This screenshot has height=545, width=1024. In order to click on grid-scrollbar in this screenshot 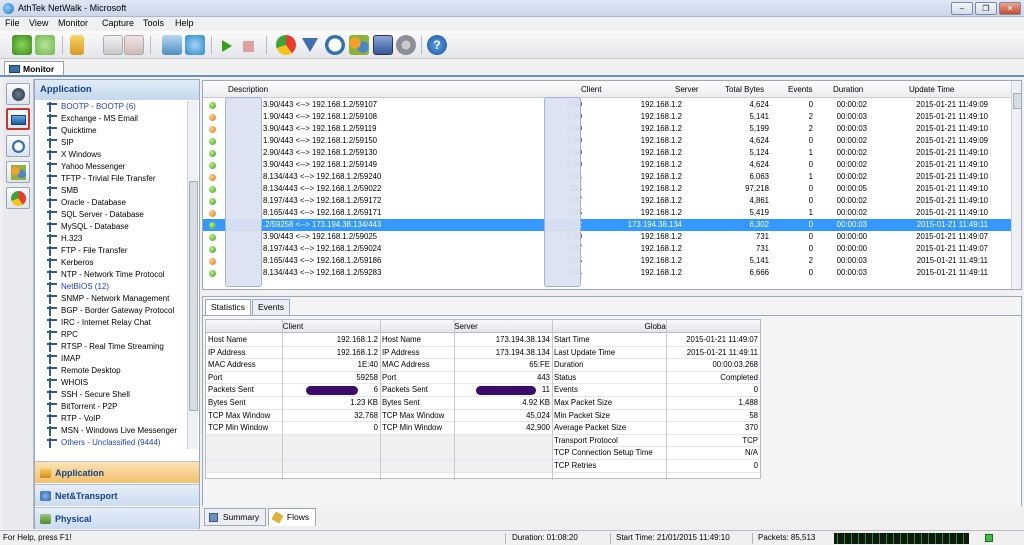, I will do `click(1016, 185)`.